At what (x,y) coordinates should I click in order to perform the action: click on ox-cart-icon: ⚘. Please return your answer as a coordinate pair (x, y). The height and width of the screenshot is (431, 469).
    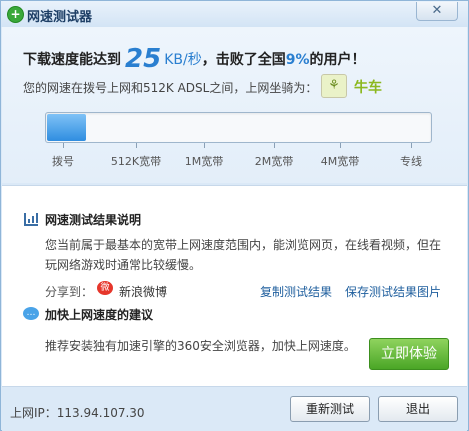
    Looking at the image, I should click on (334, 86).